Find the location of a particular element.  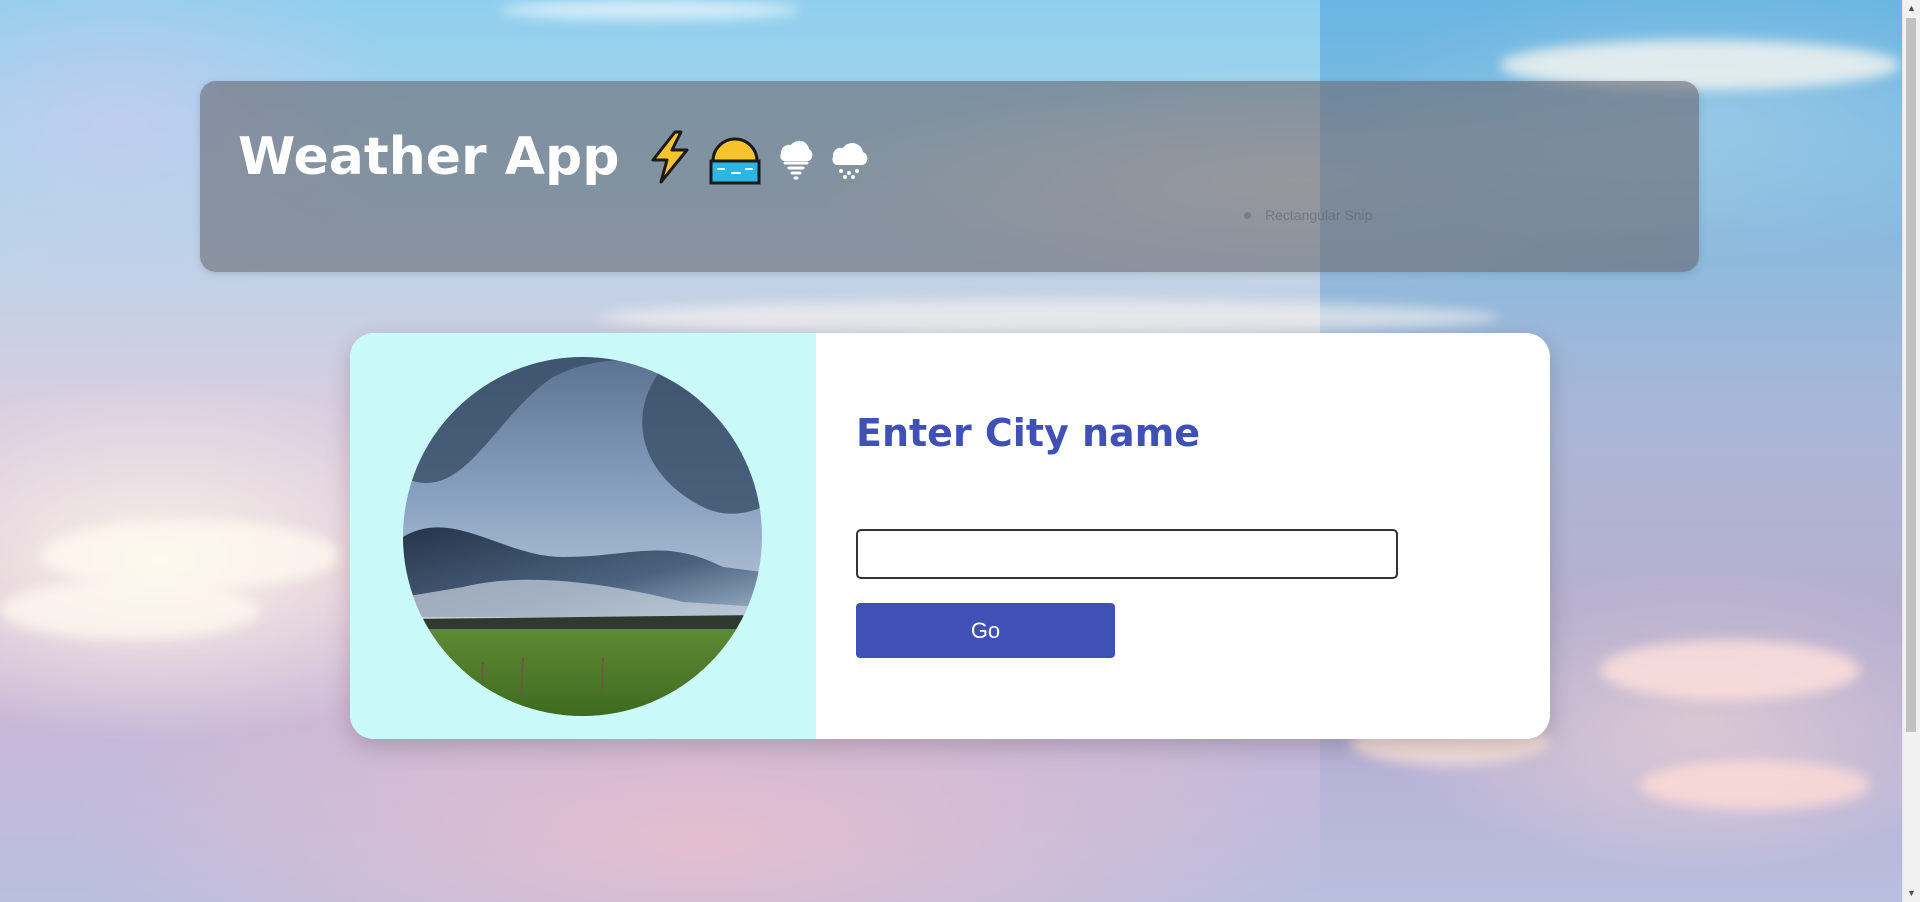

card-image-panel is located at coordinates (583, 536).